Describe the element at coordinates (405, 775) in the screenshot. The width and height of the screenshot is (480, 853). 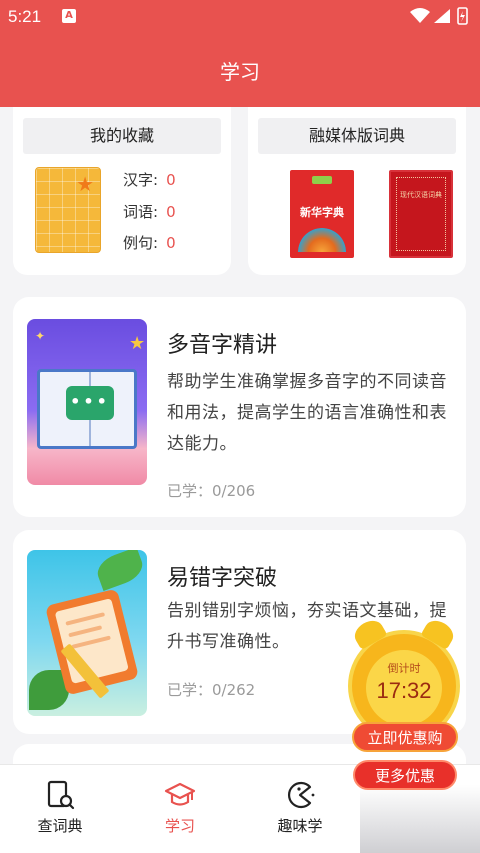
I see `more-offers-button: 更多优惠` at that location.